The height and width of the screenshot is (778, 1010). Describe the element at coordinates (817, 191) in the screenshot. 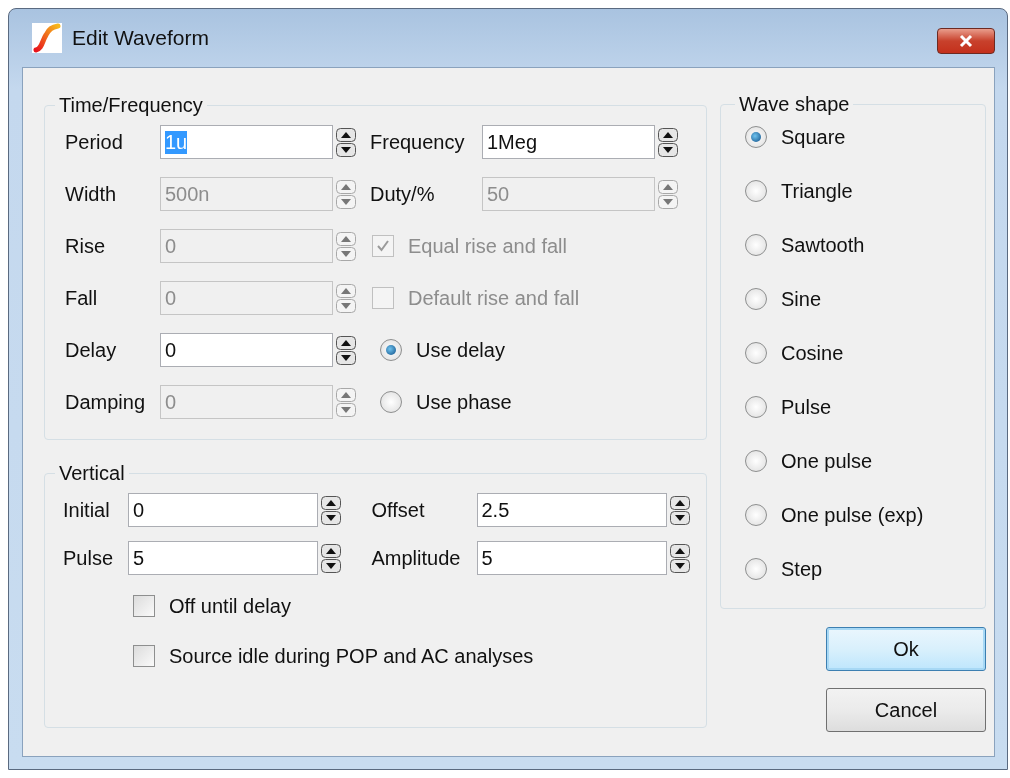

I see `radio-label: Triangle` at that location.